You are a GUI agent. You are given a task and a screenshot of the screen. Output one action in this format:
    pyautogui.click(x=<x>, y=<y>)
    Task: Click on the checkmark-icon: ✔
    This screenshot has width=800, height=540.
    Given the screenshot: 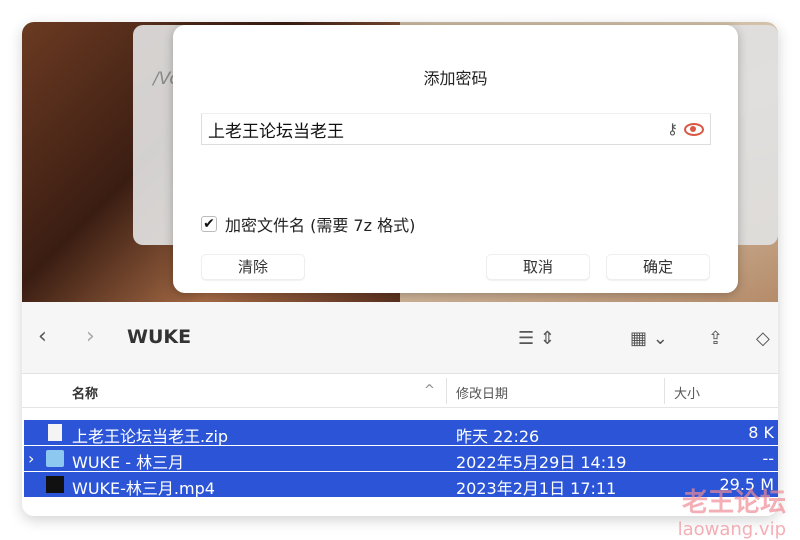 What is the action you would take?
    pyautogui.click(x=209, y=224)
    